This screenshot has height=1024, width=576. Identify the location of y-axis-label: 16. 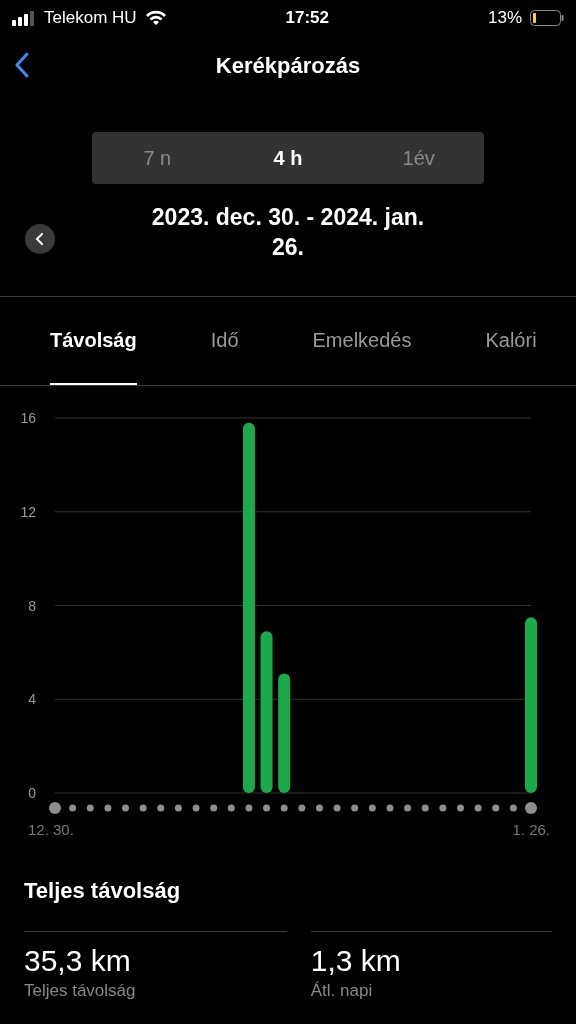
(28, 418).